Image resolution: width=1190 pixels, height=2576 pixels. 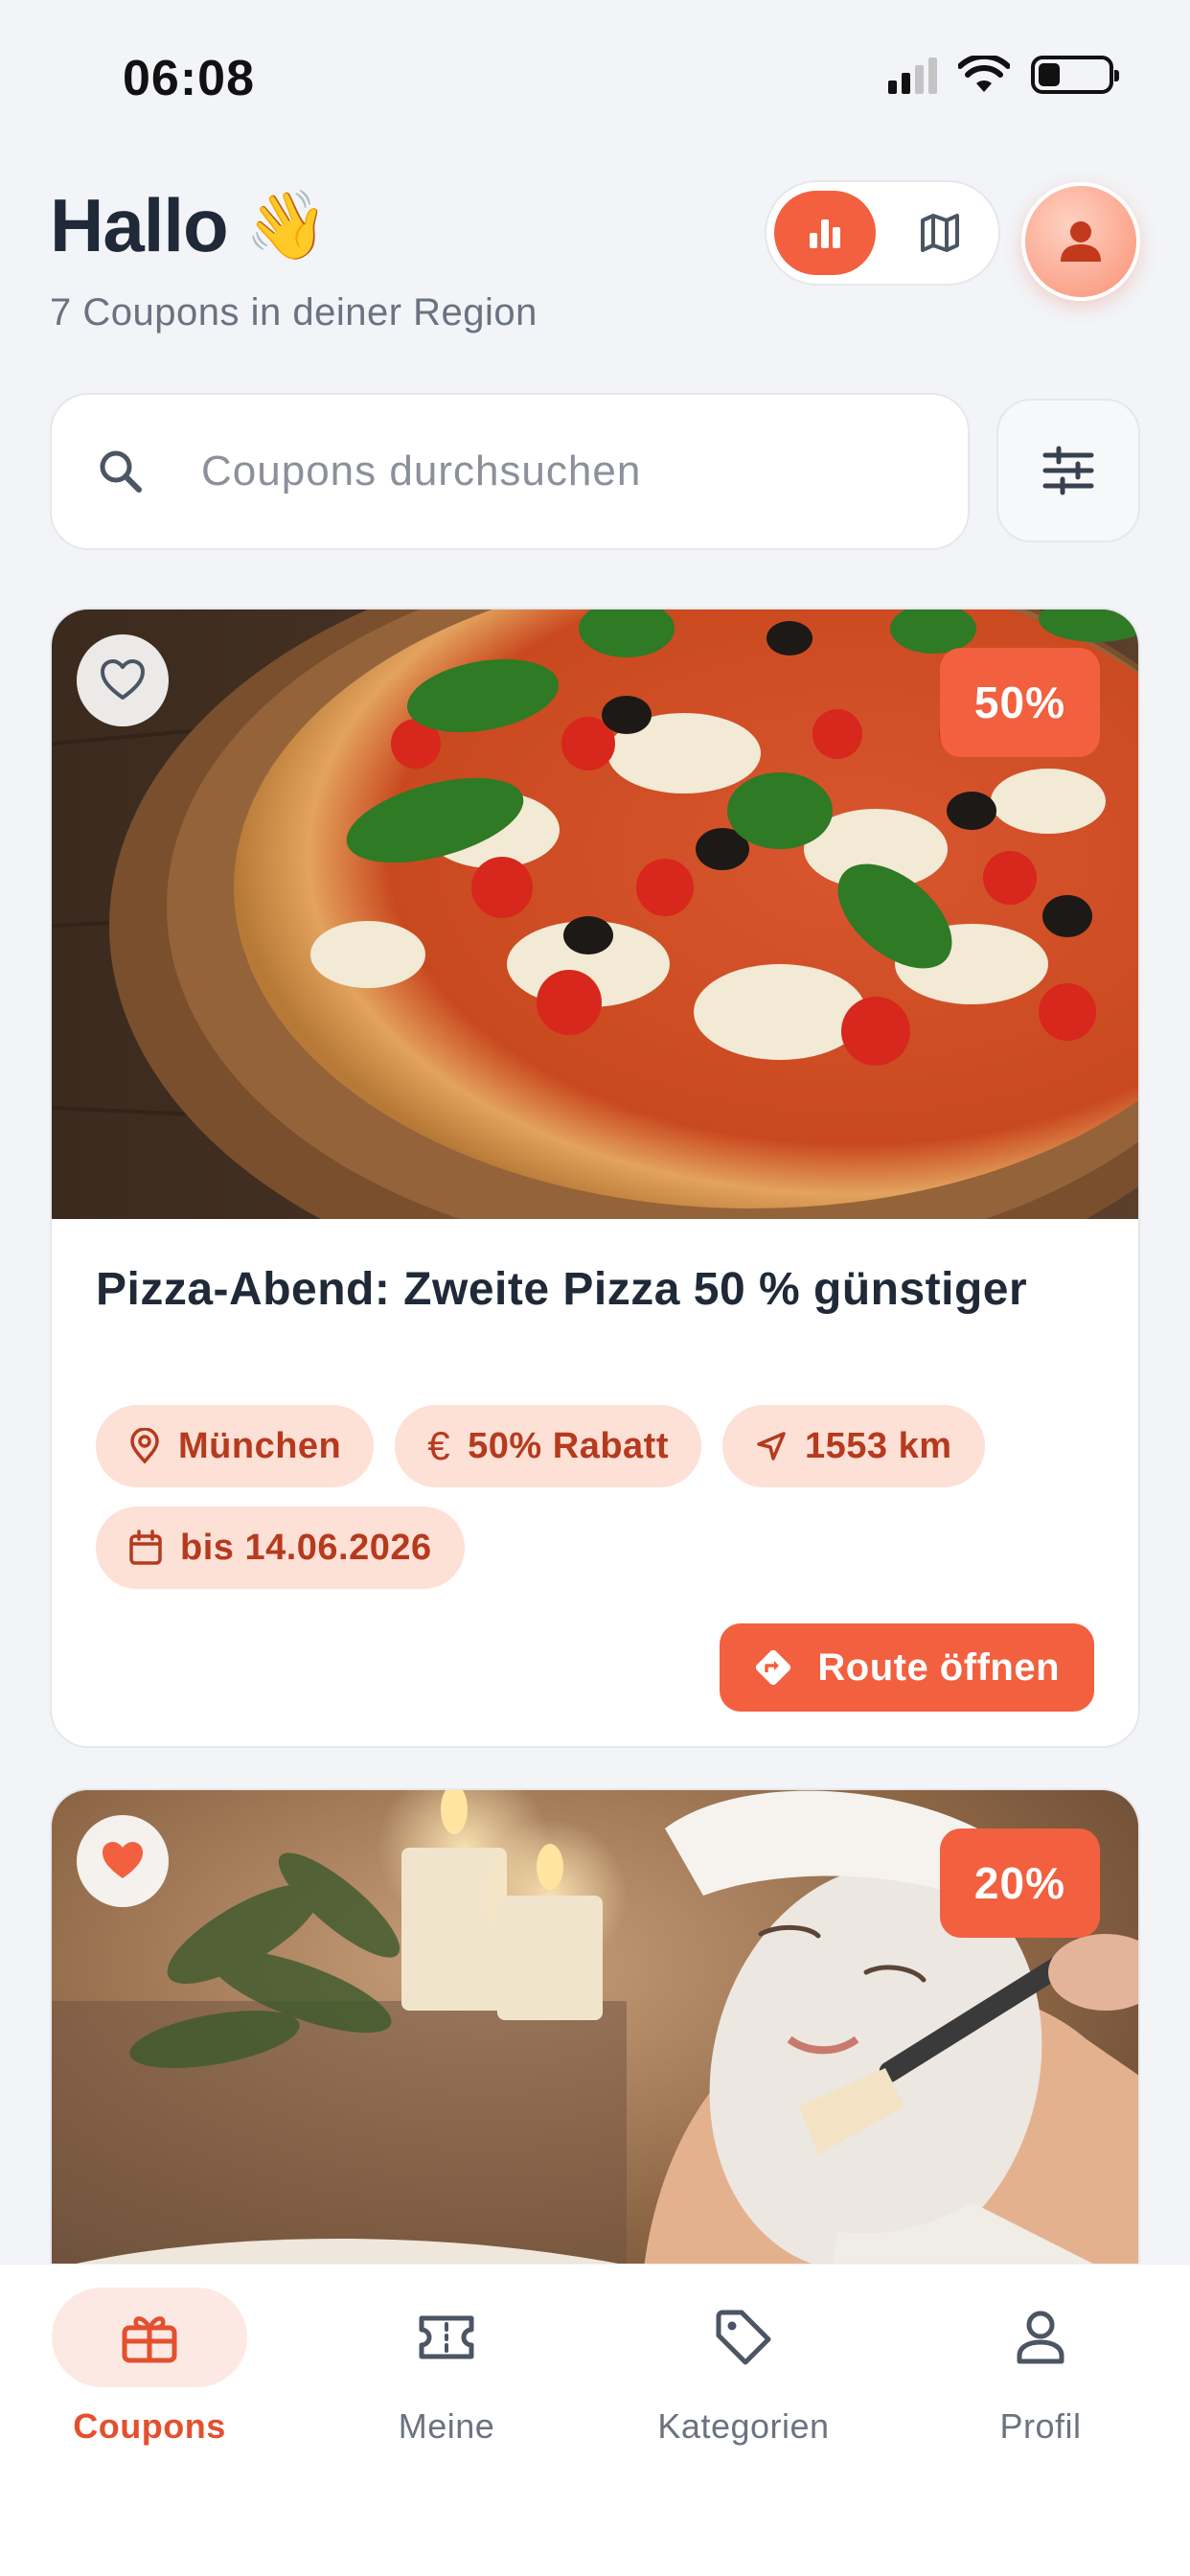 What do you see at coordinates (439, 1445) in the screenshot?
I see `euro-icon: €` at bounding box center [439, 1445].